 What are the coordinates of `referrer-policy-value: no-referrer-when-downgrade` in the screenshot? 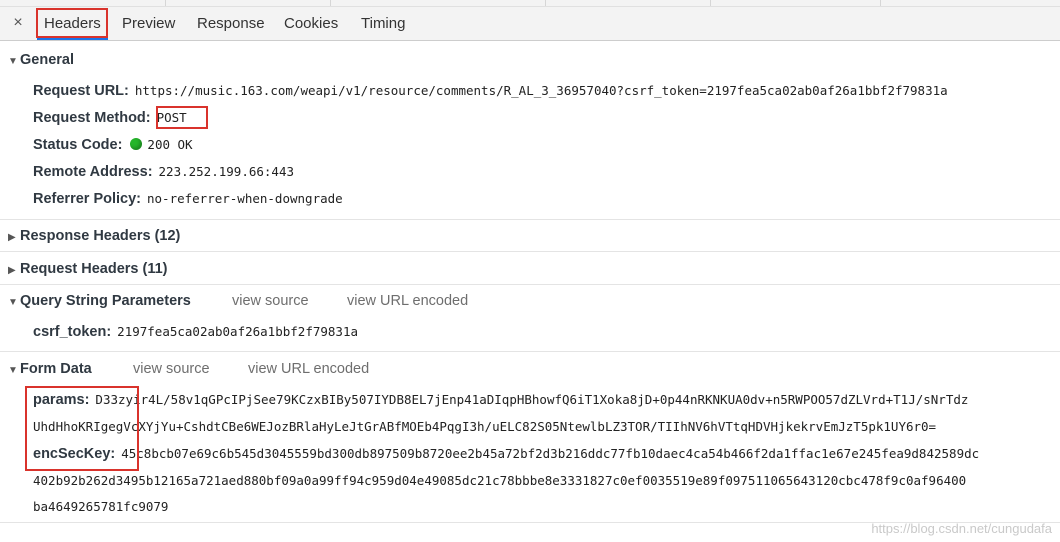 It's located at (245, 198).